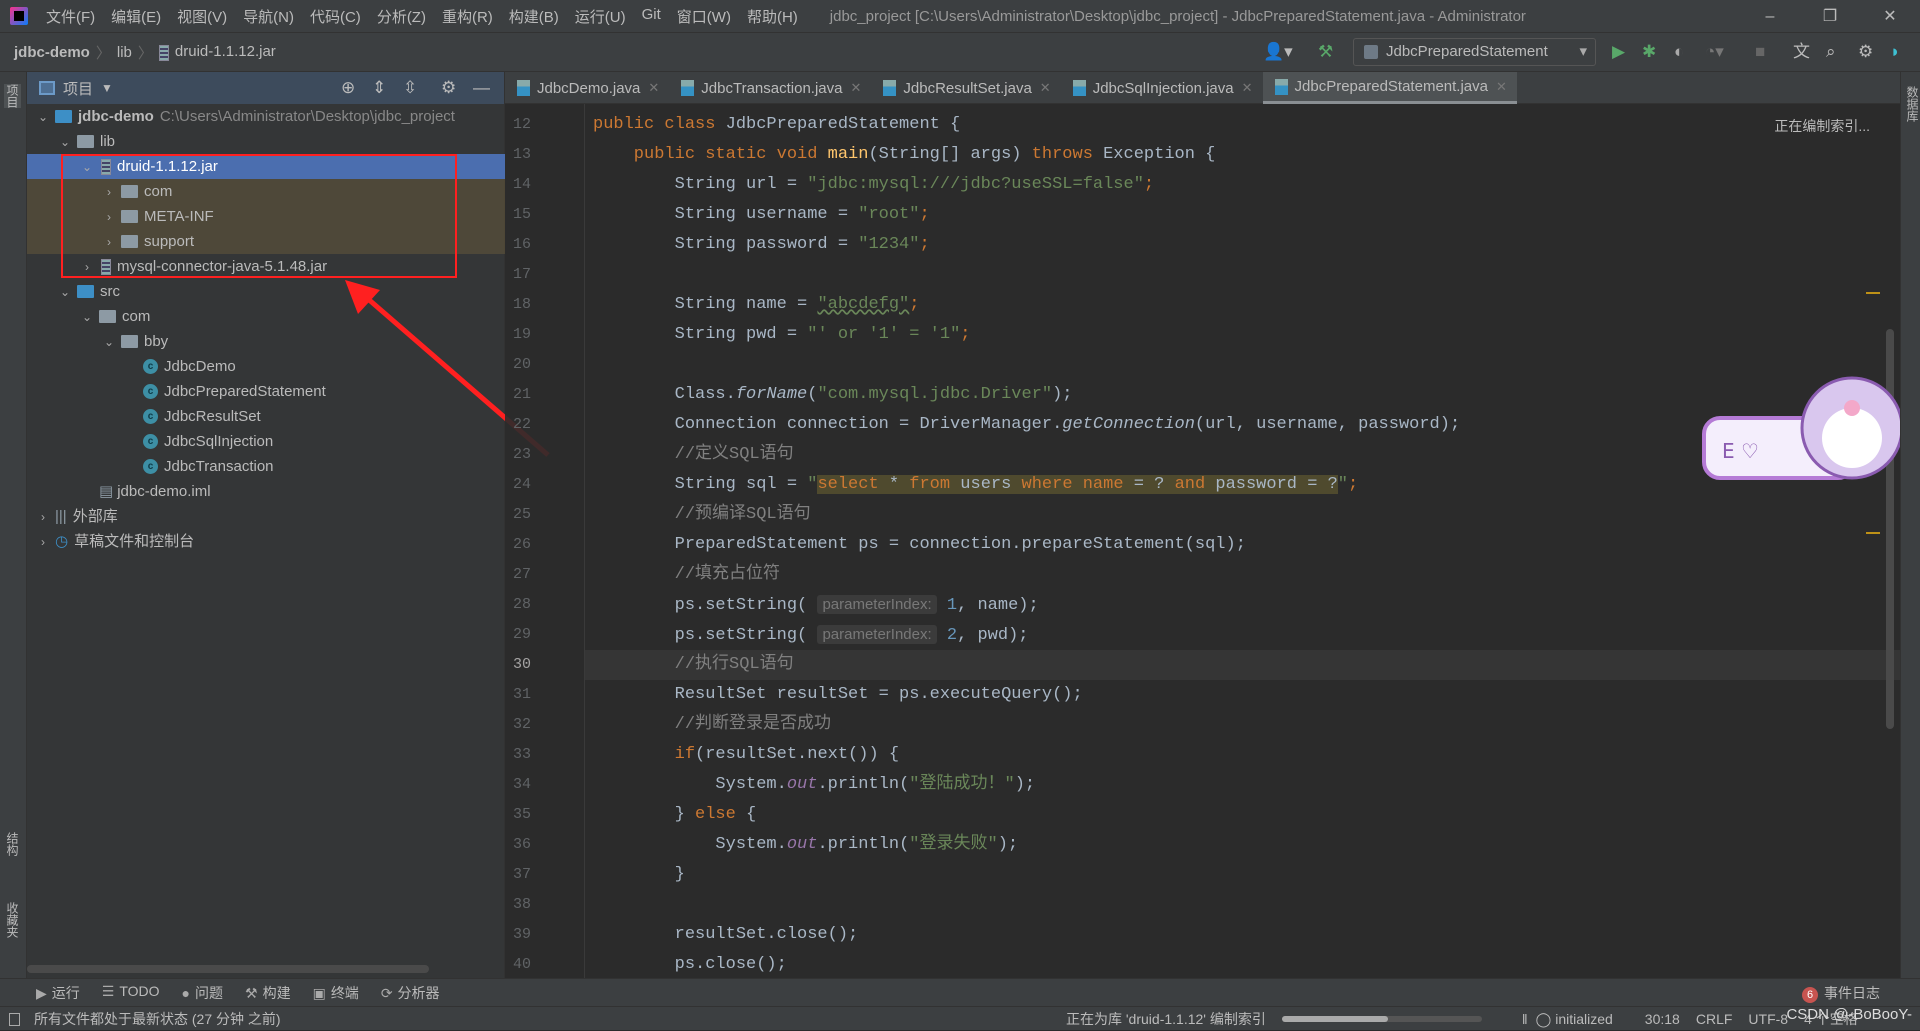 This screenshot has width=1920, height=1031. What do you see at coordinates (756, 305) in the screenshot?
I see `code-line: String name = "abcdefg";` at bounding box center [756, 305].